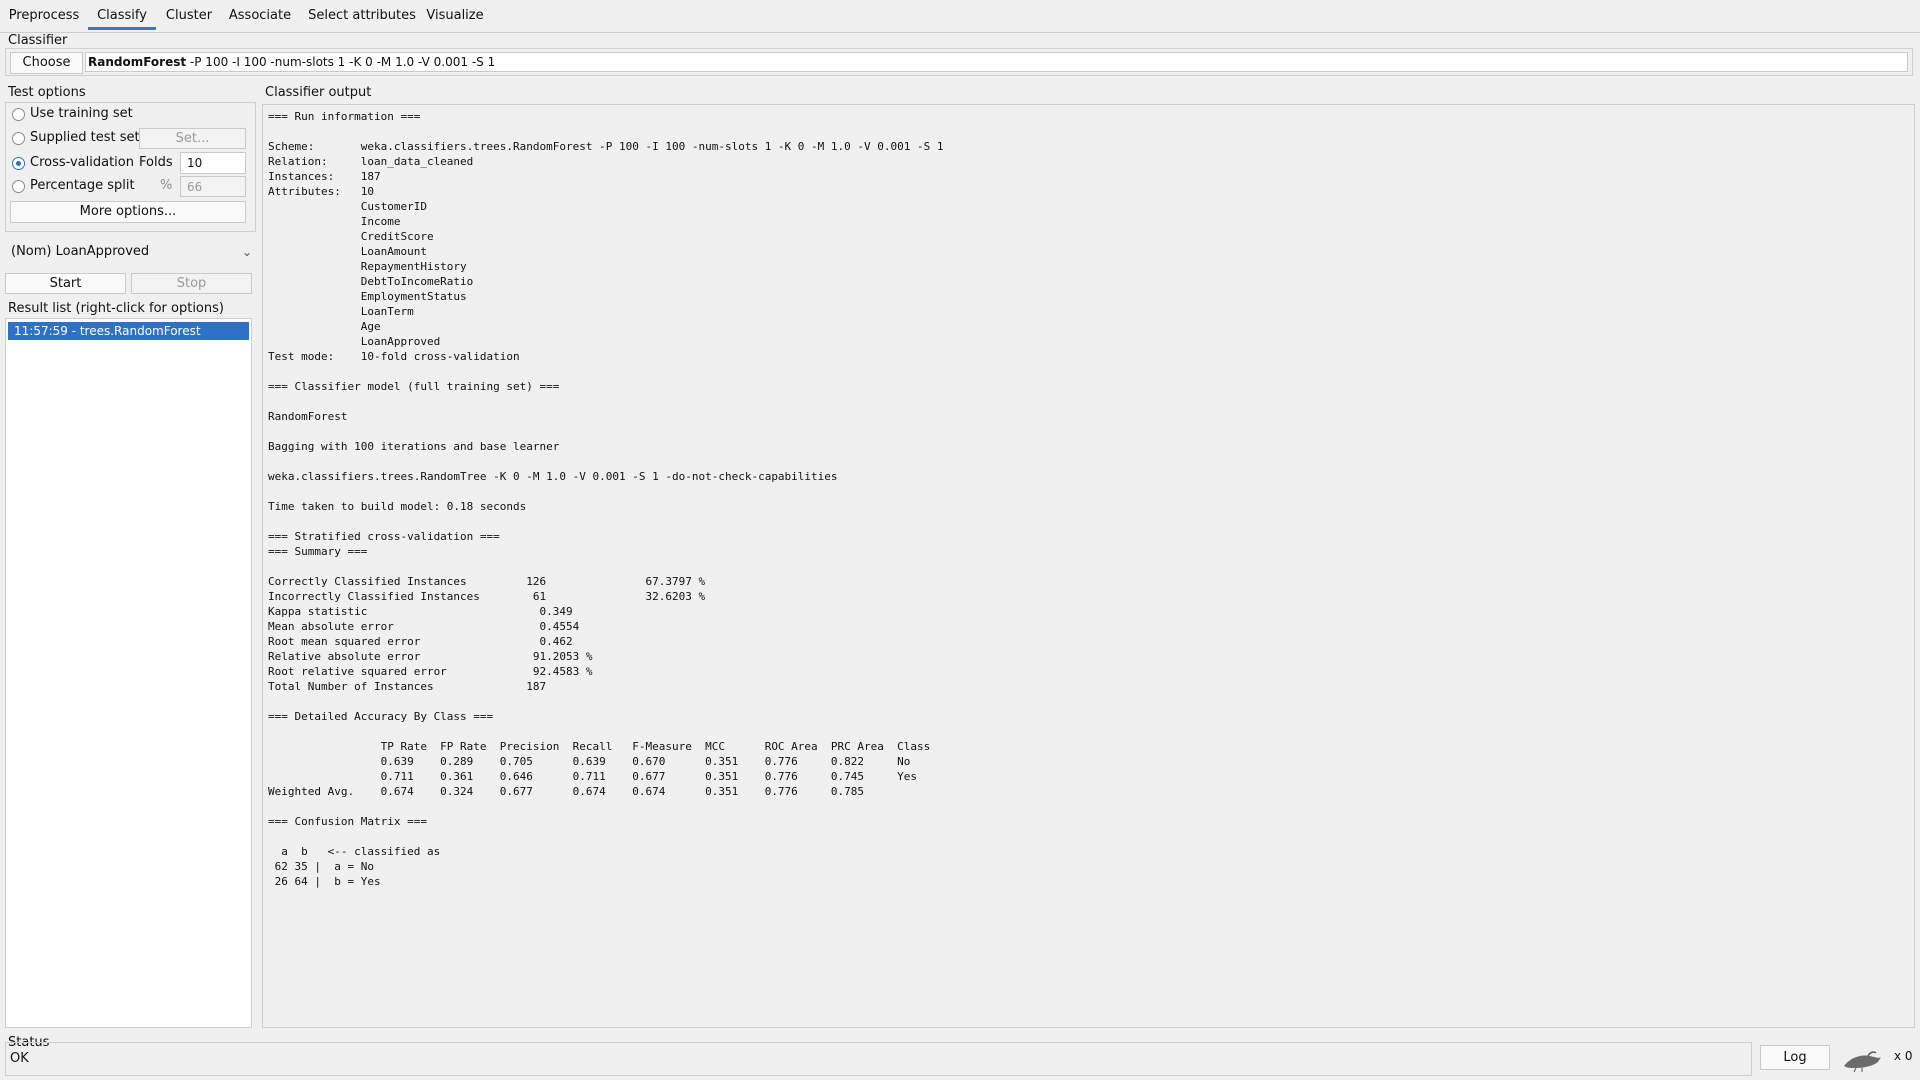  Describe the element at coordinates (65, 283) in the screenshot. I see `start-button: Start` at that location.